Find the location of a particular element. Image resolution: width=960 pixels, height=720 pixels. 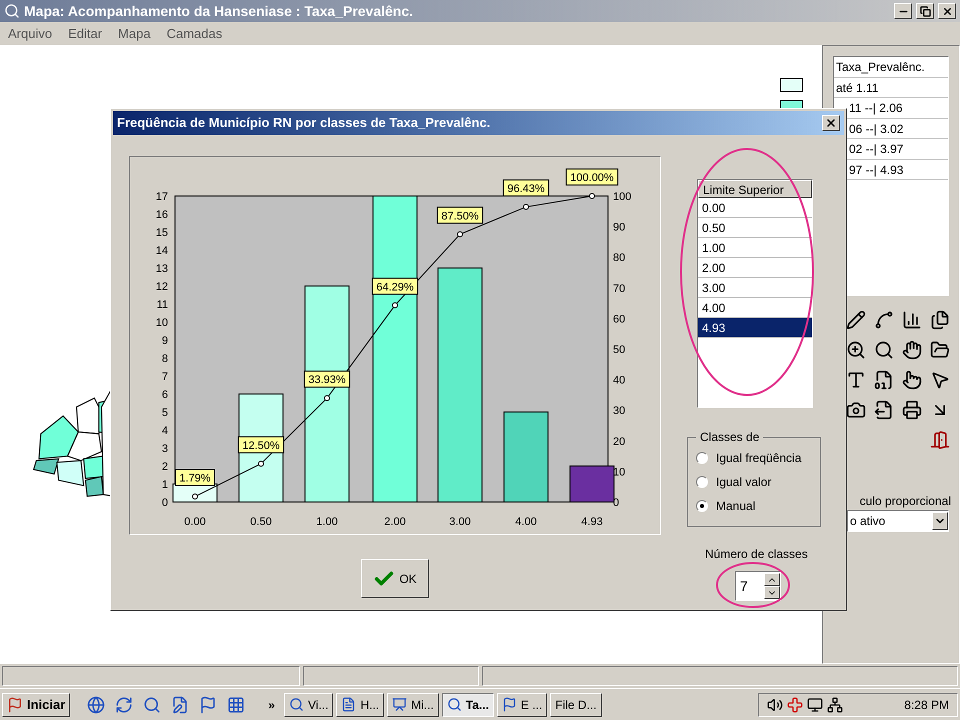

radio-option: Igual valor is located at coordinates (754, 482).